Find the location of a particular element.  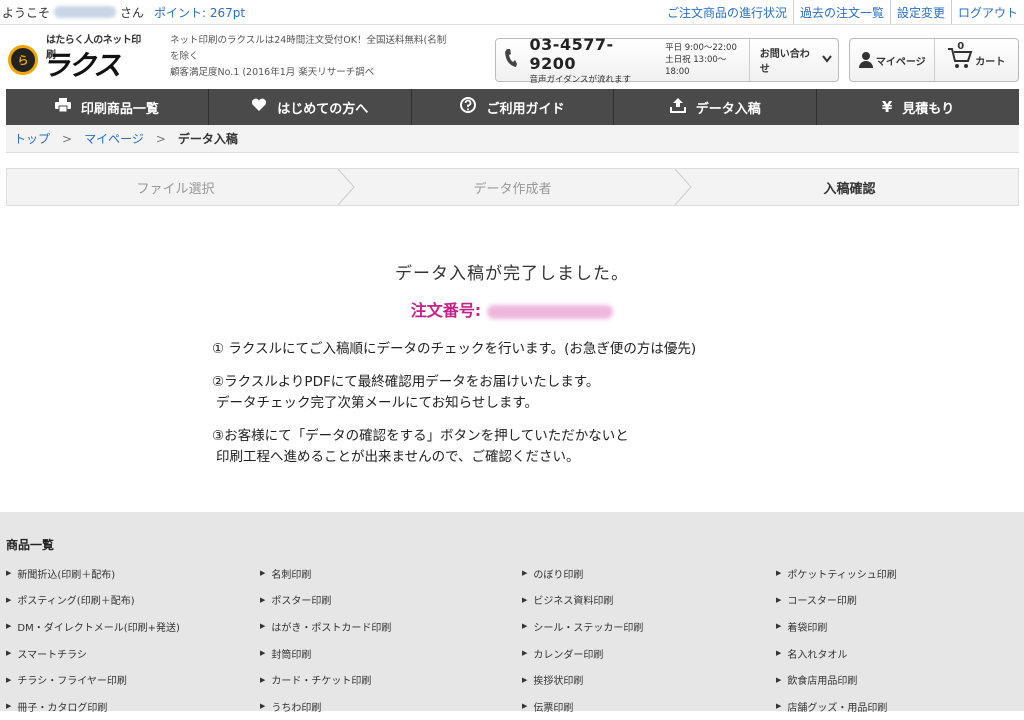

account-box: マイページ 0 カート is located at coordinates (934, 60).